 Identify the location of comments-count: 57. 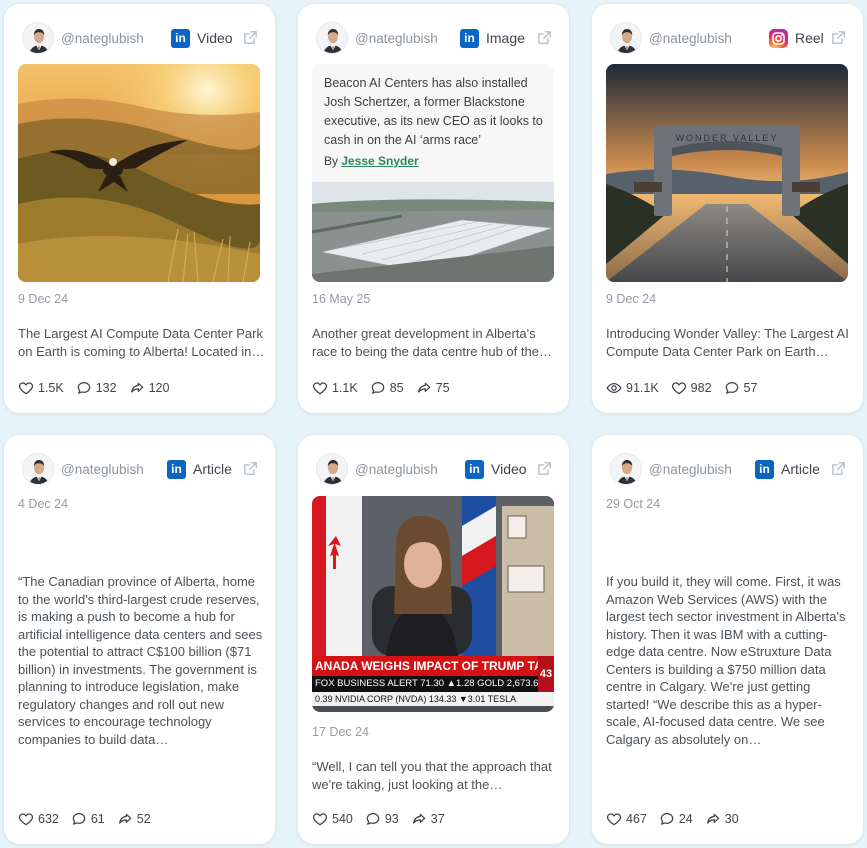
(750, 388).